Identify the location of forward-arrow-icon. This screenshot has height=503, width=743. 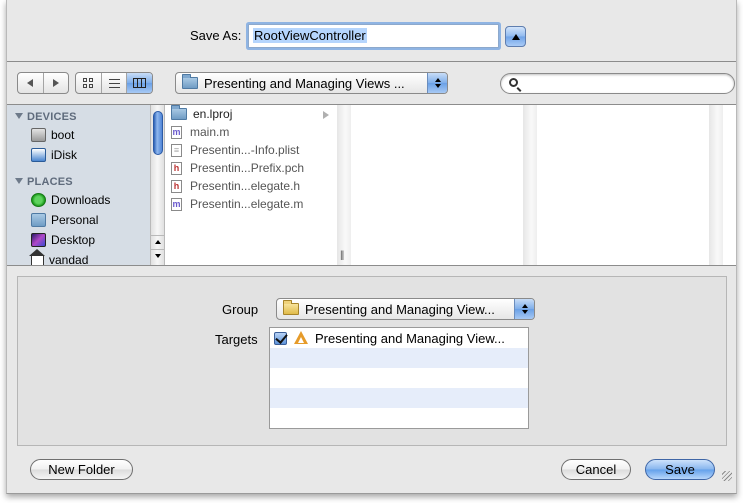
(55, 83).